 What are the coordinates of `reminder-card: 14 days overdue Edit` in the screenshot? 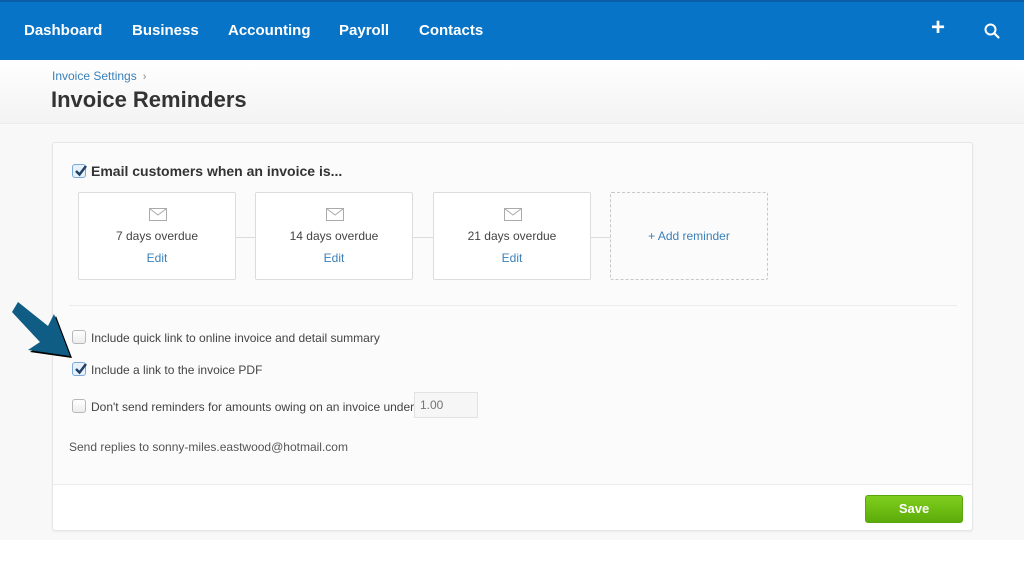 It's located at (334, 236).